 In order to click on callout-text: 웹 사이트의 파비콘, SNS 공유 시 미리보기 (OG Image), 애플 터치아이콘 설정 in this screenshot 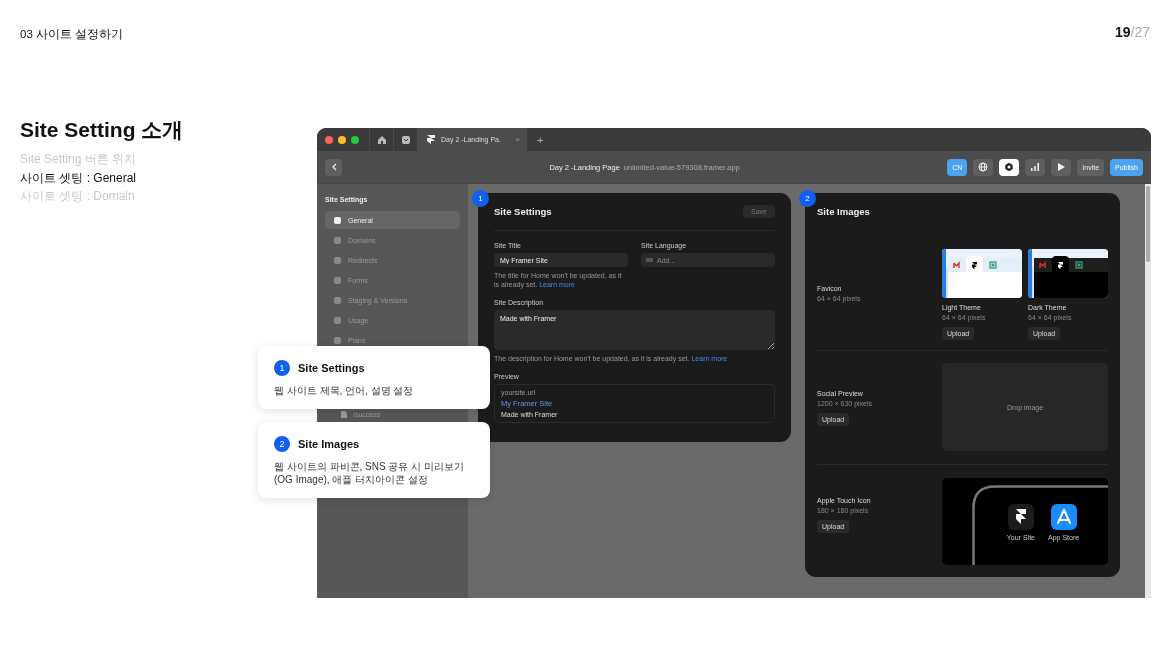, I will do `click(369, 473)`.